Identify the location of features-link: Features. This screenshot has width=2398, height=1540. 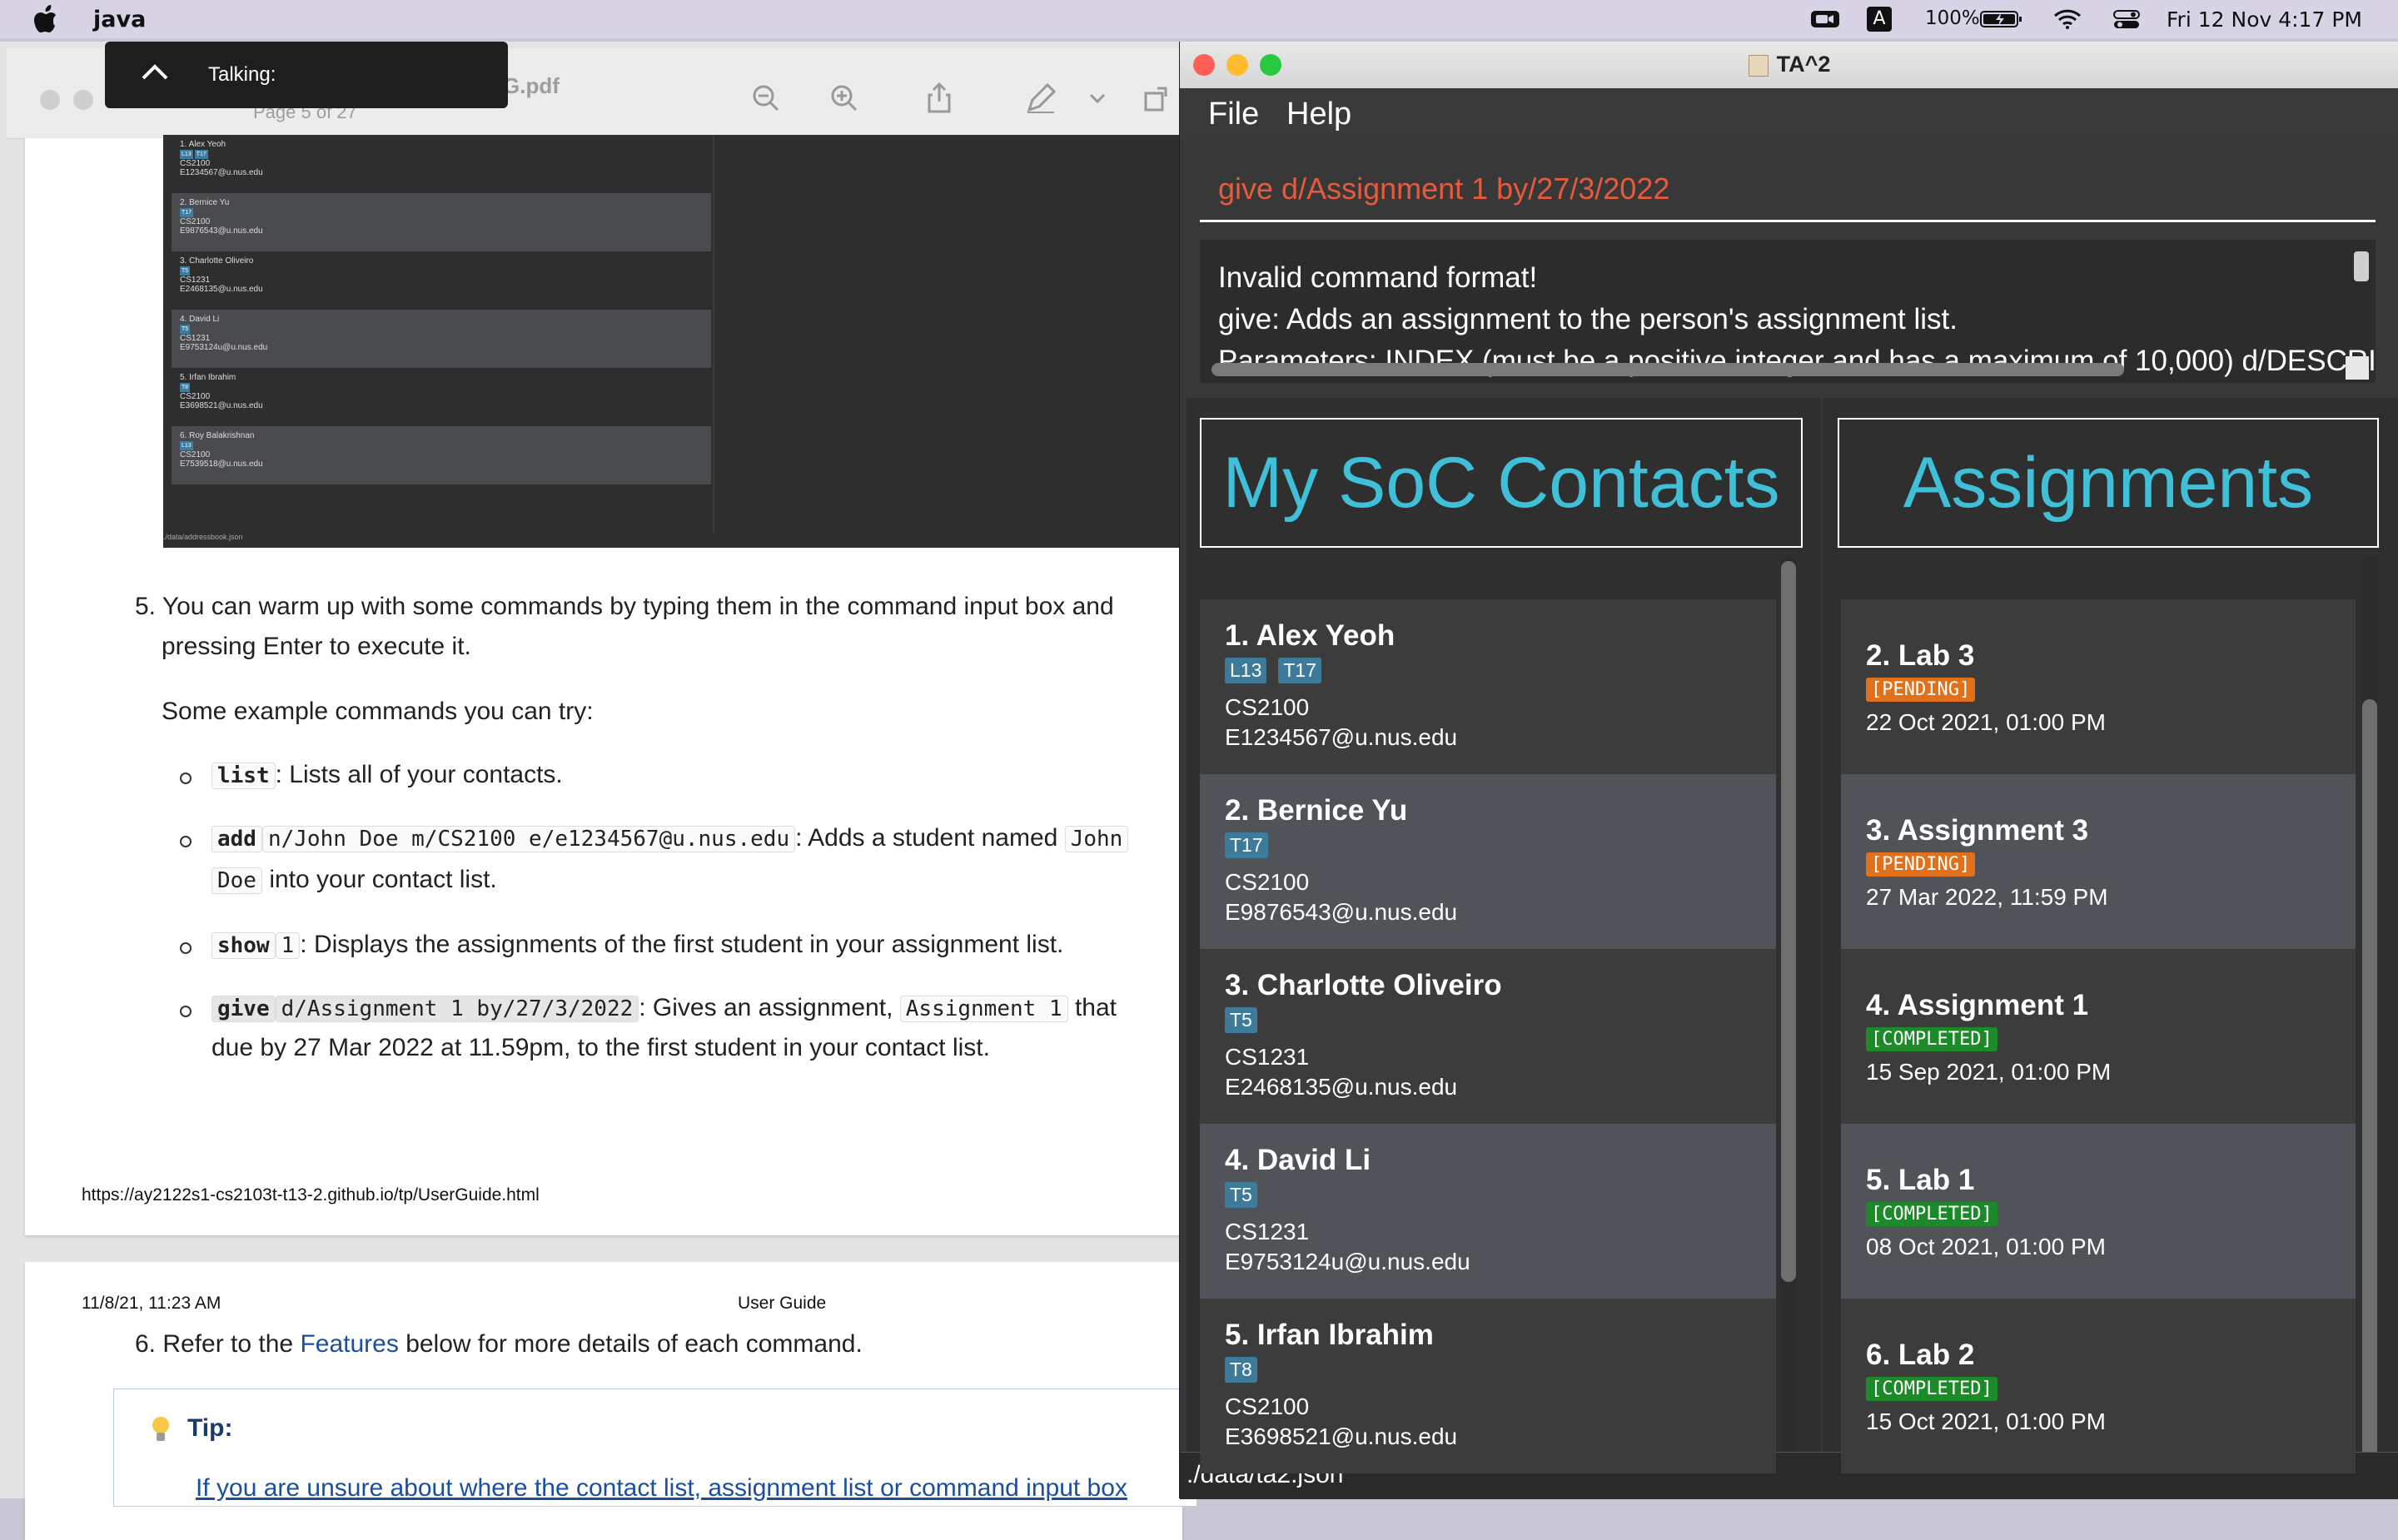
(349, 1344).